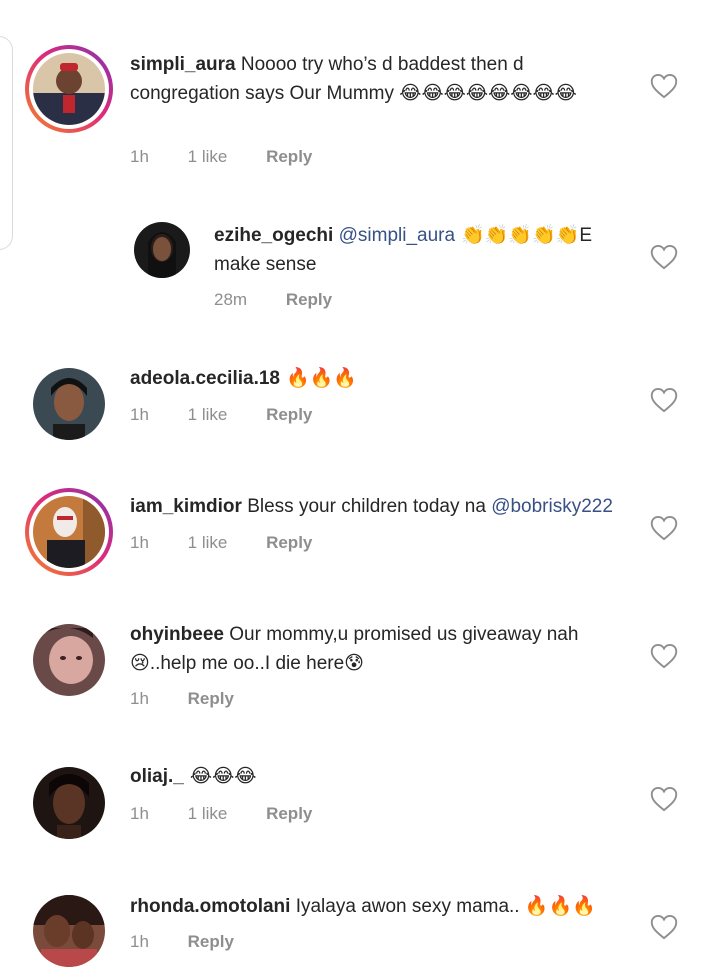 Image resolution: width=716 pixels, height=980 pixels. I want to click on comment-text: Iyalaya awon sexy mama.., so click(407, 906).